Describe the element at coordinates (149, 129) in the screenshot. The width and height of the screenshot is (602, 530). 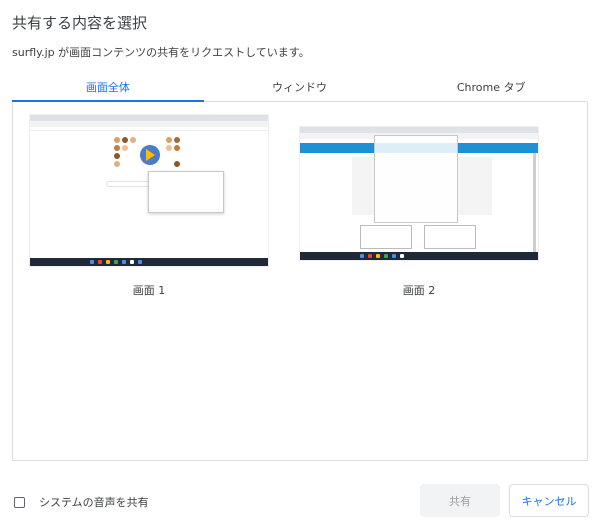
I see `browser-bookmarks` at that location.